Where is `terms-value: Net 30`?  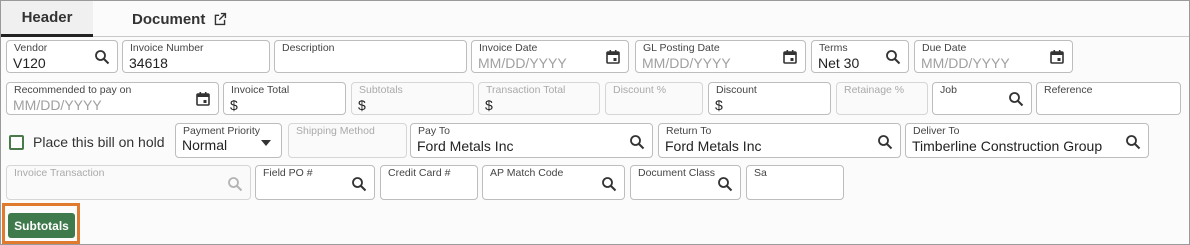
terms-value: Net 30 is located at coordinates (839, 63).